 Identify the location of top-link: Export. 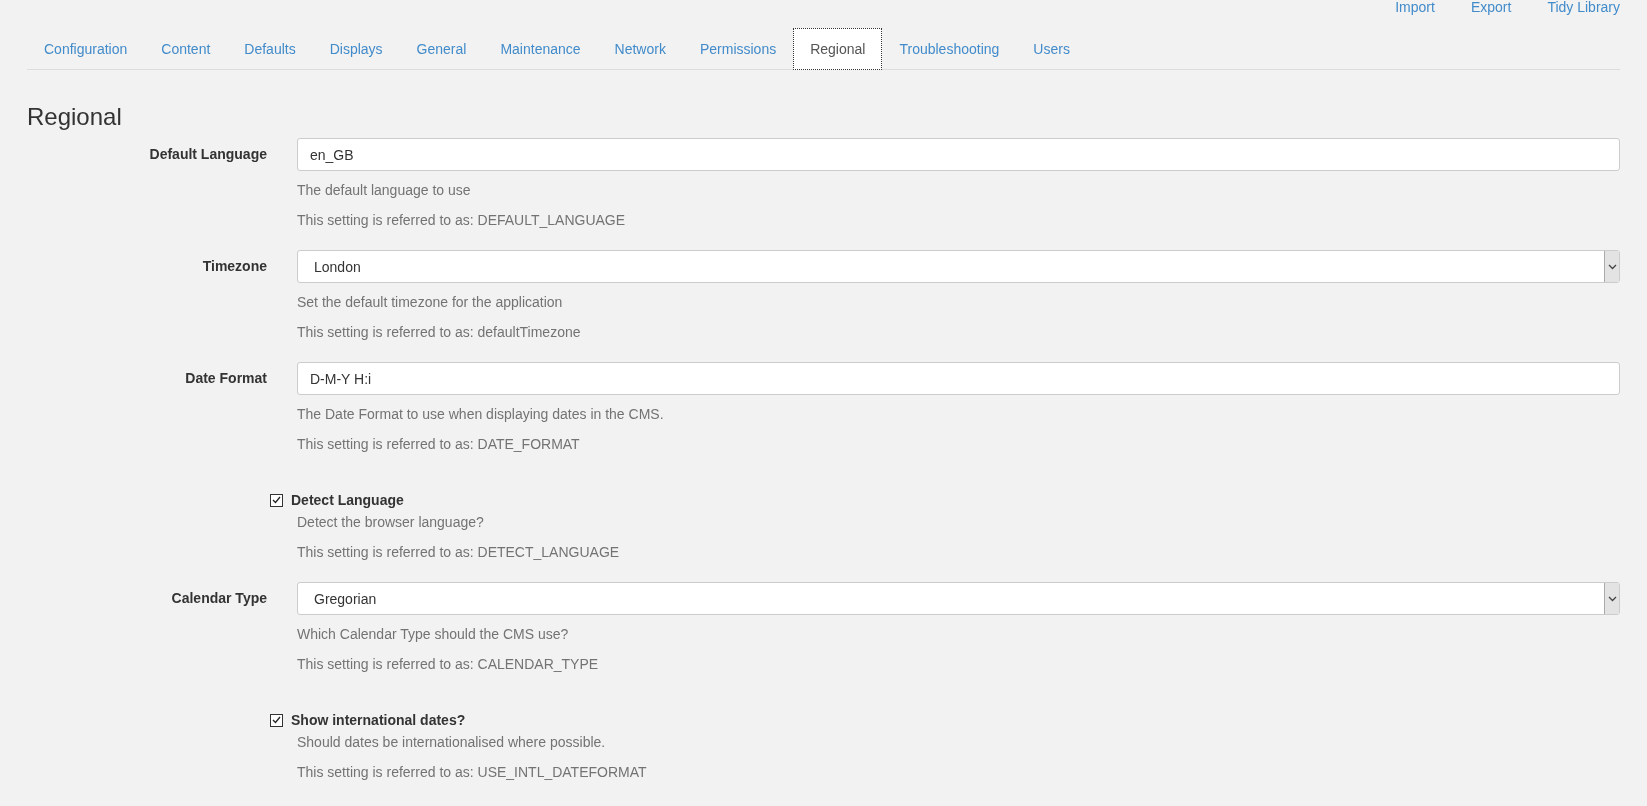
(1473, 10).